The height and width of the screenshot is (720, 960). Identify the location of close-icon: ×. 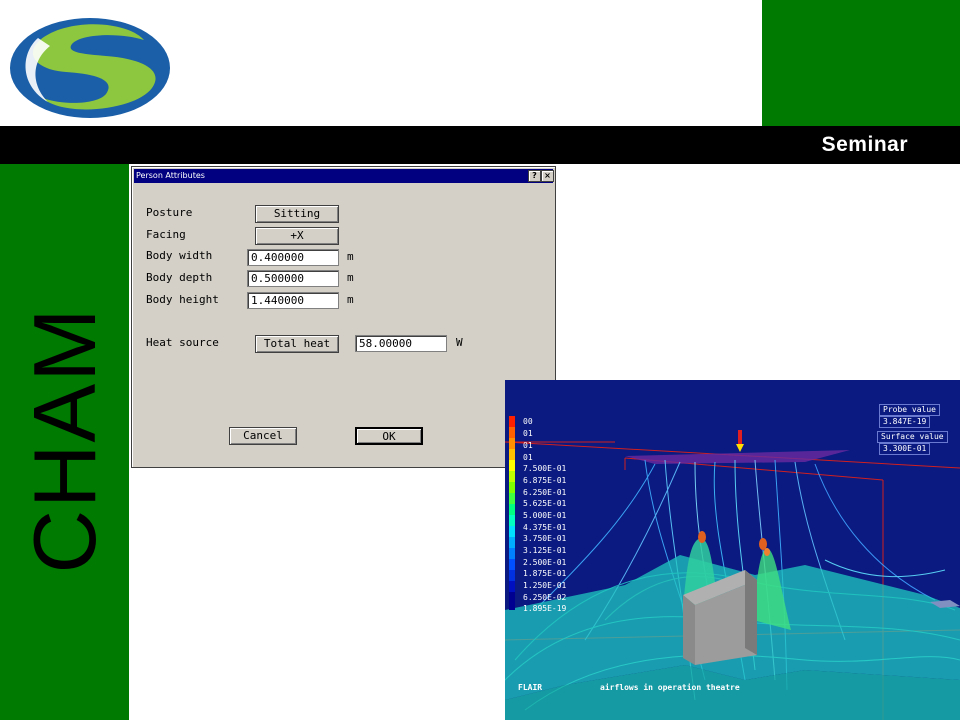
(547, 176).